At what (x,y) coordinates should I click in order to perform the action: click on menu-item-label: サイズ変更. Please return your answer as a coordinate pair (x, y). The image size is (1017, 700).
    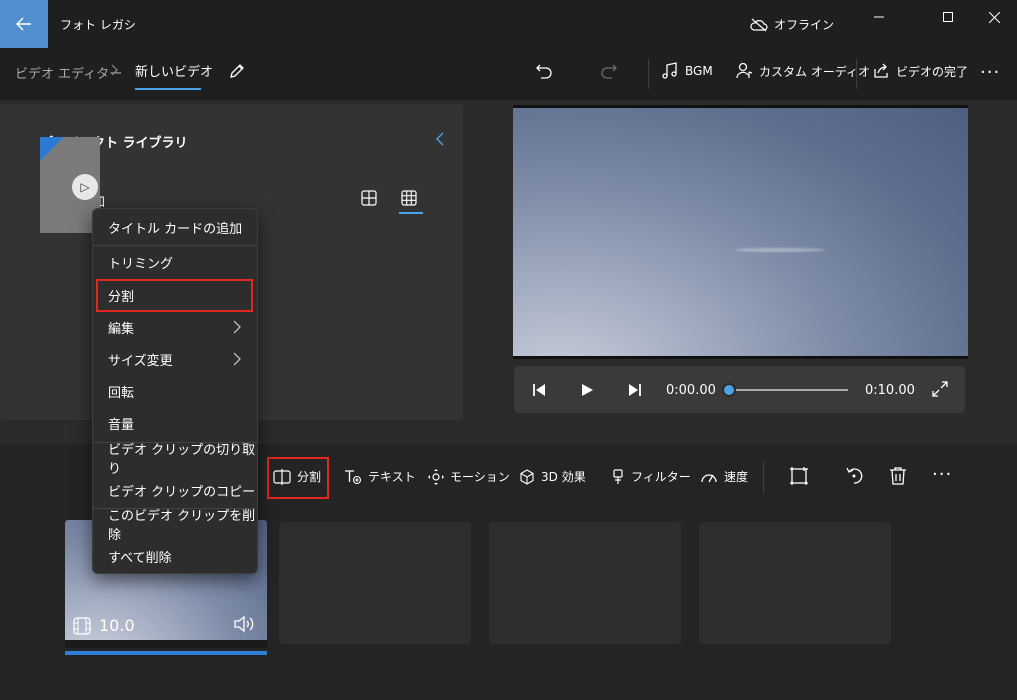
    Looking at the image, I should click on (140, 361).